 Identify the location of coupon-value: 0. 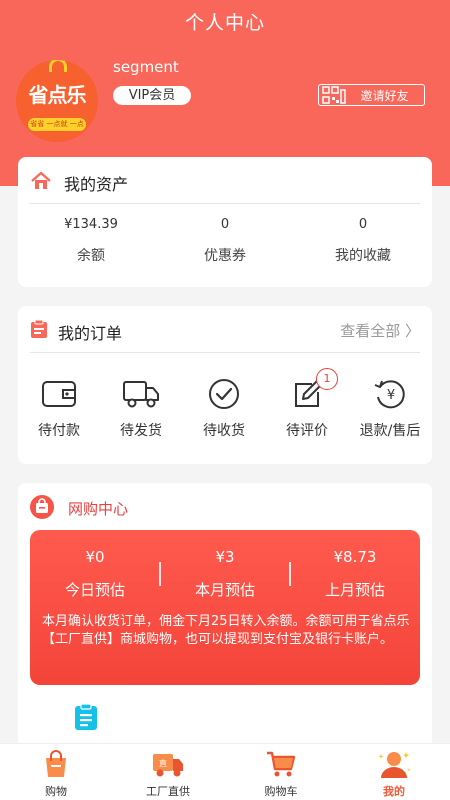
(225, 224).